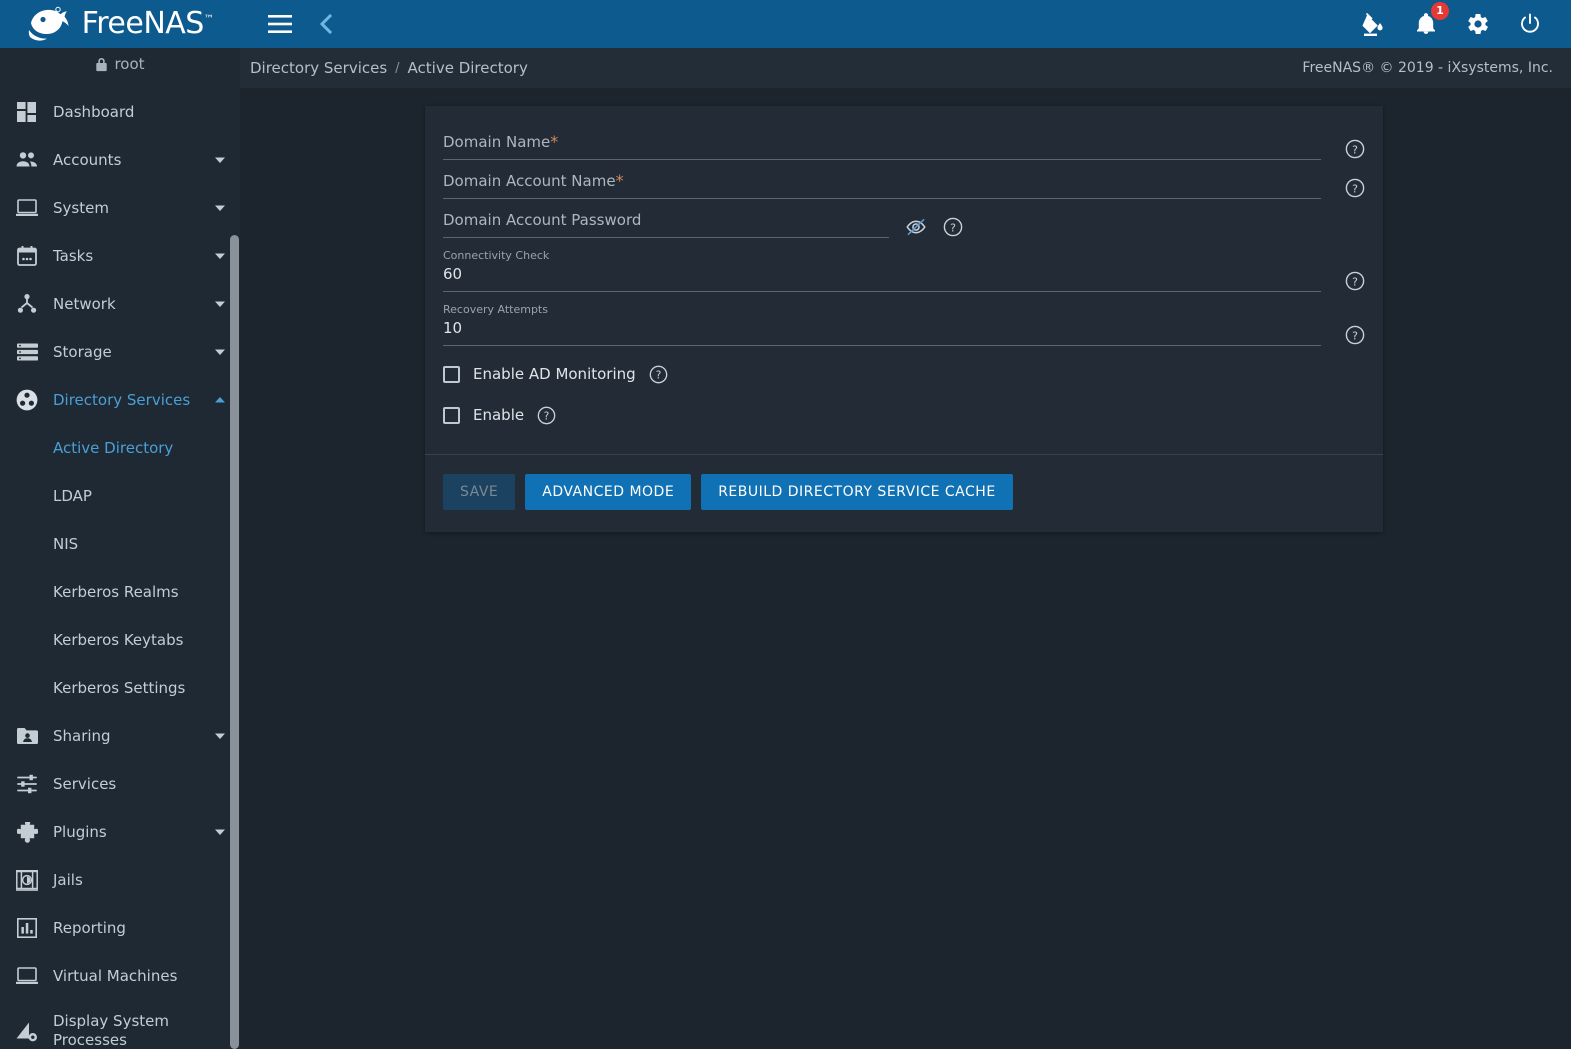  What do you see at coordinates (113, 448) in the screenshot?
I see `sidebar-subitem-label: Active Directory` at bounding box center [113, 448].